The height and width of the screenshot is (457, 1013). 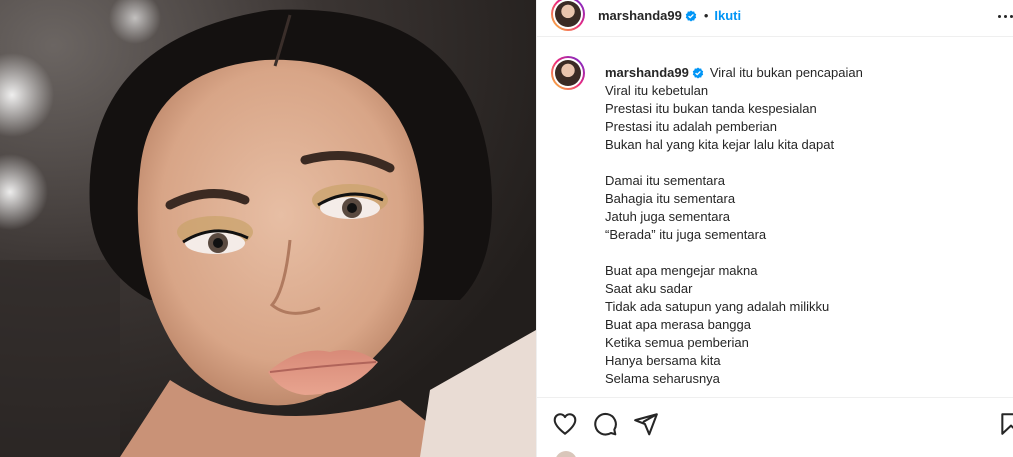 I want to click on caption-line: Selama seharusnya, so click(x=662, y=378).